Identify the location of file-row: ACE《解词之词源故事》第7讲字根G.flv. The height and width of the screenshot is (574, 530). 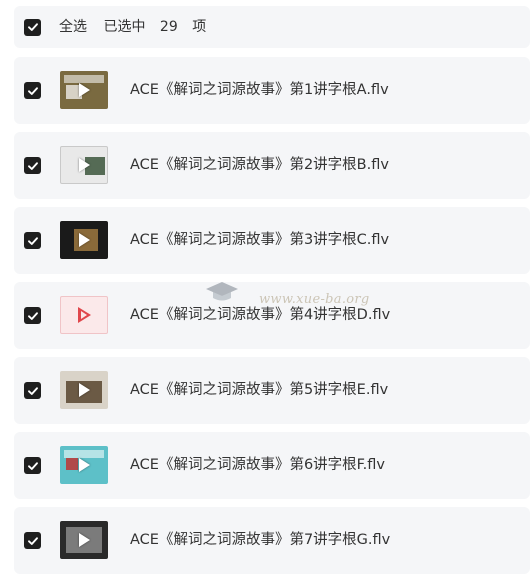
(272, 540).